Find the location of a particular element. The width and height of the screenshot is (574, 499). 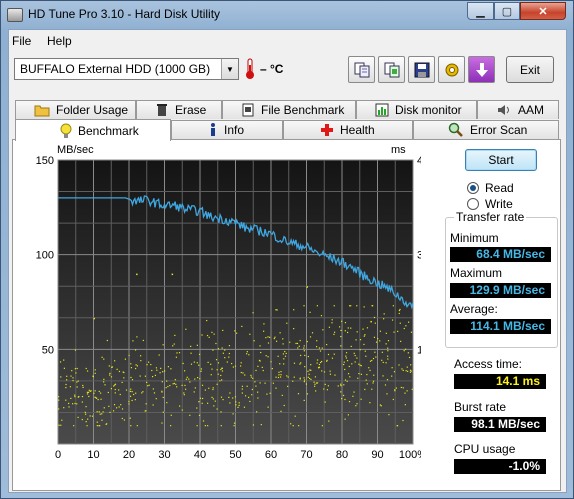

drive-select-value: BUFFALO External HDD (1000 GB) is located at coordinates (115, 69).